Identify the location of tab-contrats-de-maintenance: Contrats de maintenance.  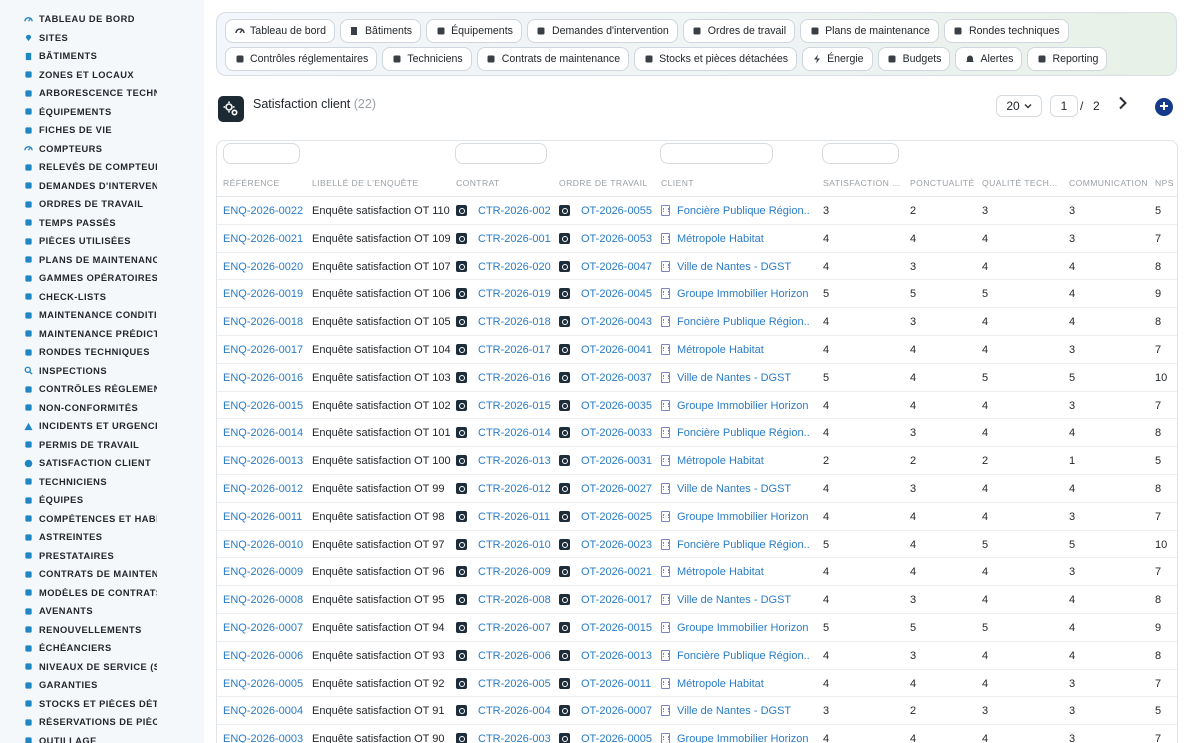
(553, 59).